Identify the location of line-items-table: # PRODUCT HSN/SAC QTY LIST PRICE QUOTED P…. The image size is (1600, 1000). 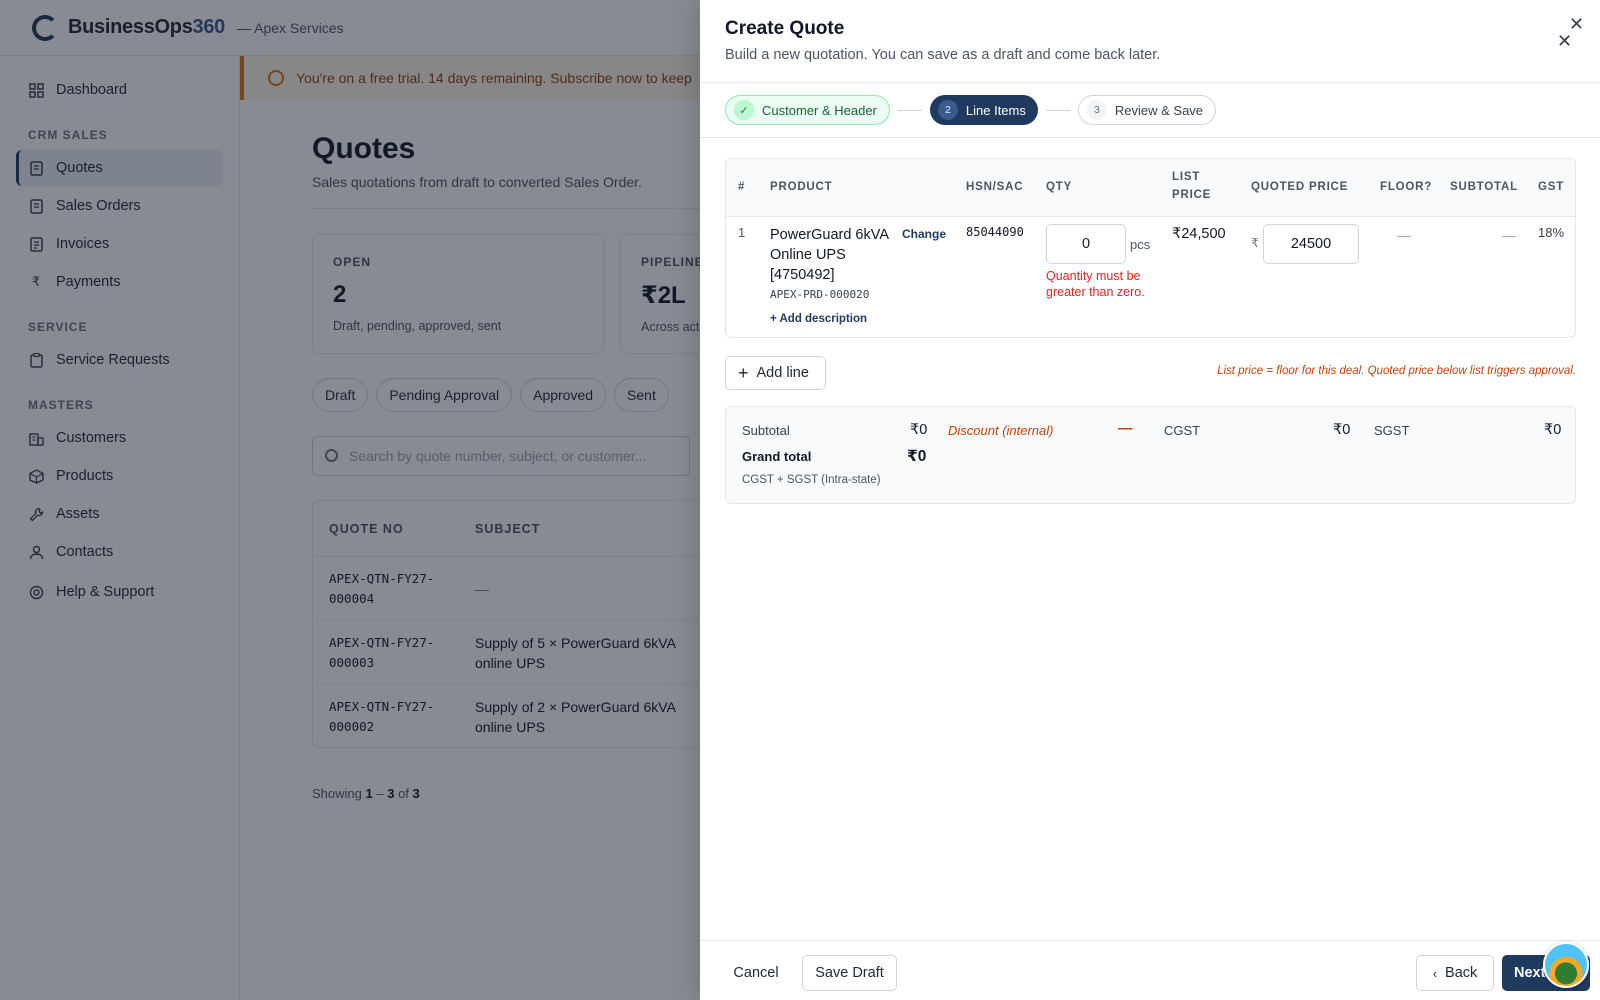
(1150, 248).